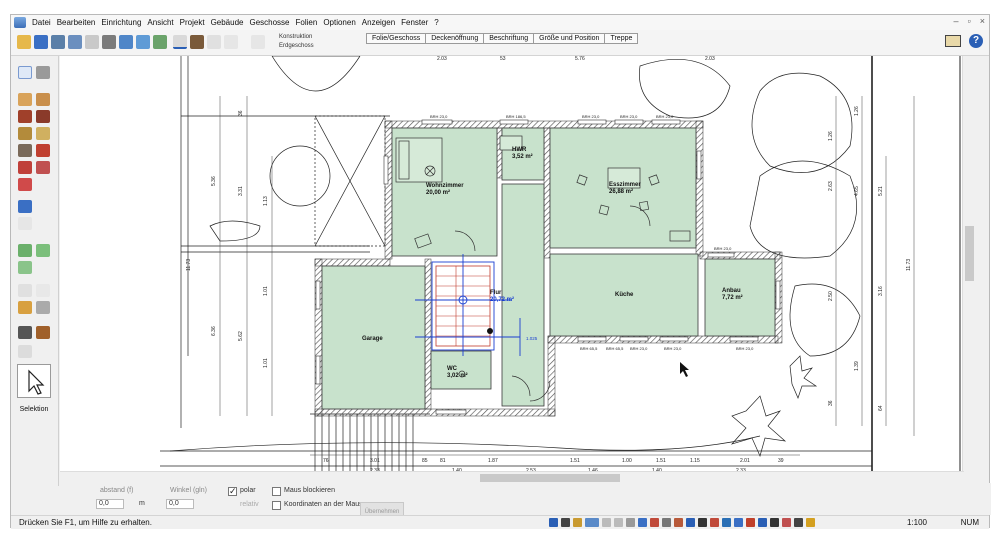  I want to click on plan-2d-icon, so click(180, 42).